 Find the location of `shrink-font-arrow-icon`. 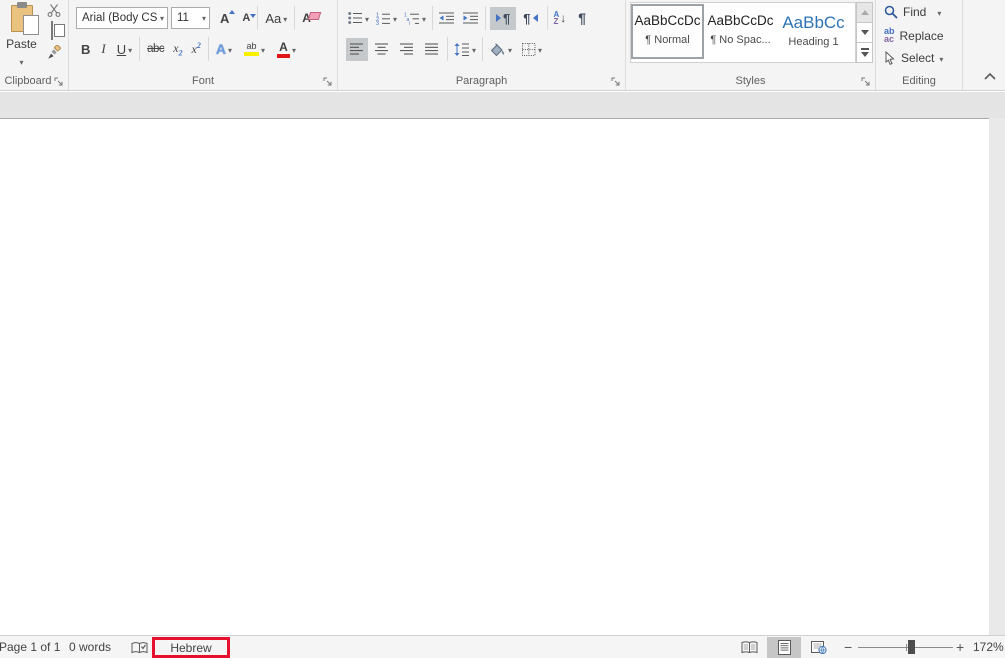

shrink-font-arrow-icon is located at coordinates (253, 16).